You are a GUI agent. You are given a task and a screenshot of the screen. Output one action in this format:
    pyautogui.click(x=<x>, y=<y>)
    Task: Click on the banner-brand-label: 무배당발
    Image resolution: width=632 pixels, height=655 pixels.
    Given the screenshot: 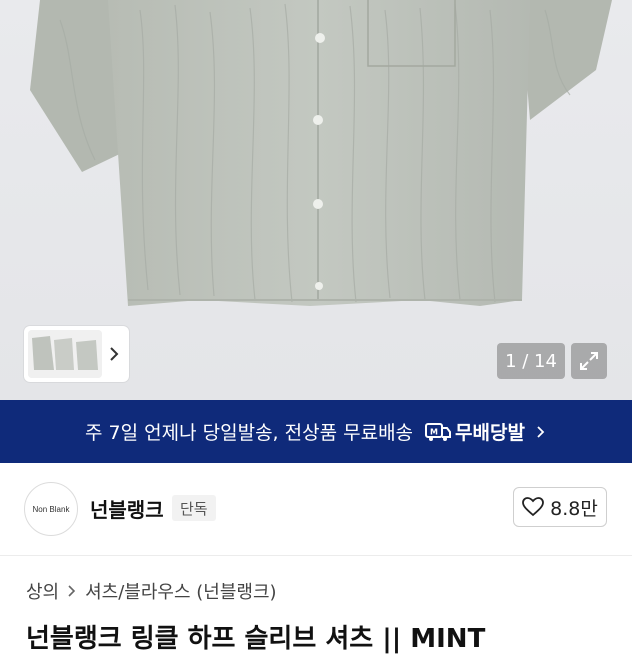 What is the action you would take?
    pyautogui.click(x=490, y=433)
    